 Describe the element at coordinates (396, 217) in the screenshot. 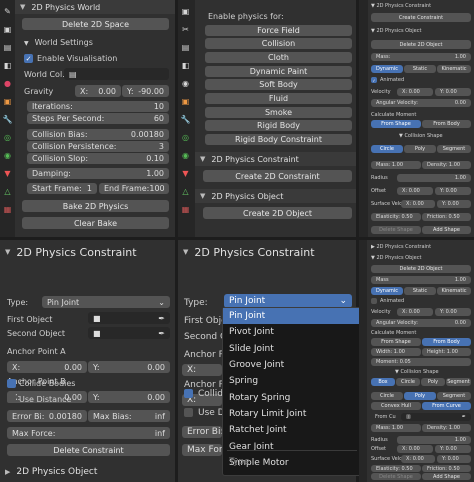

I see `elasticity-field: Elasticity: 0.50` at that location.